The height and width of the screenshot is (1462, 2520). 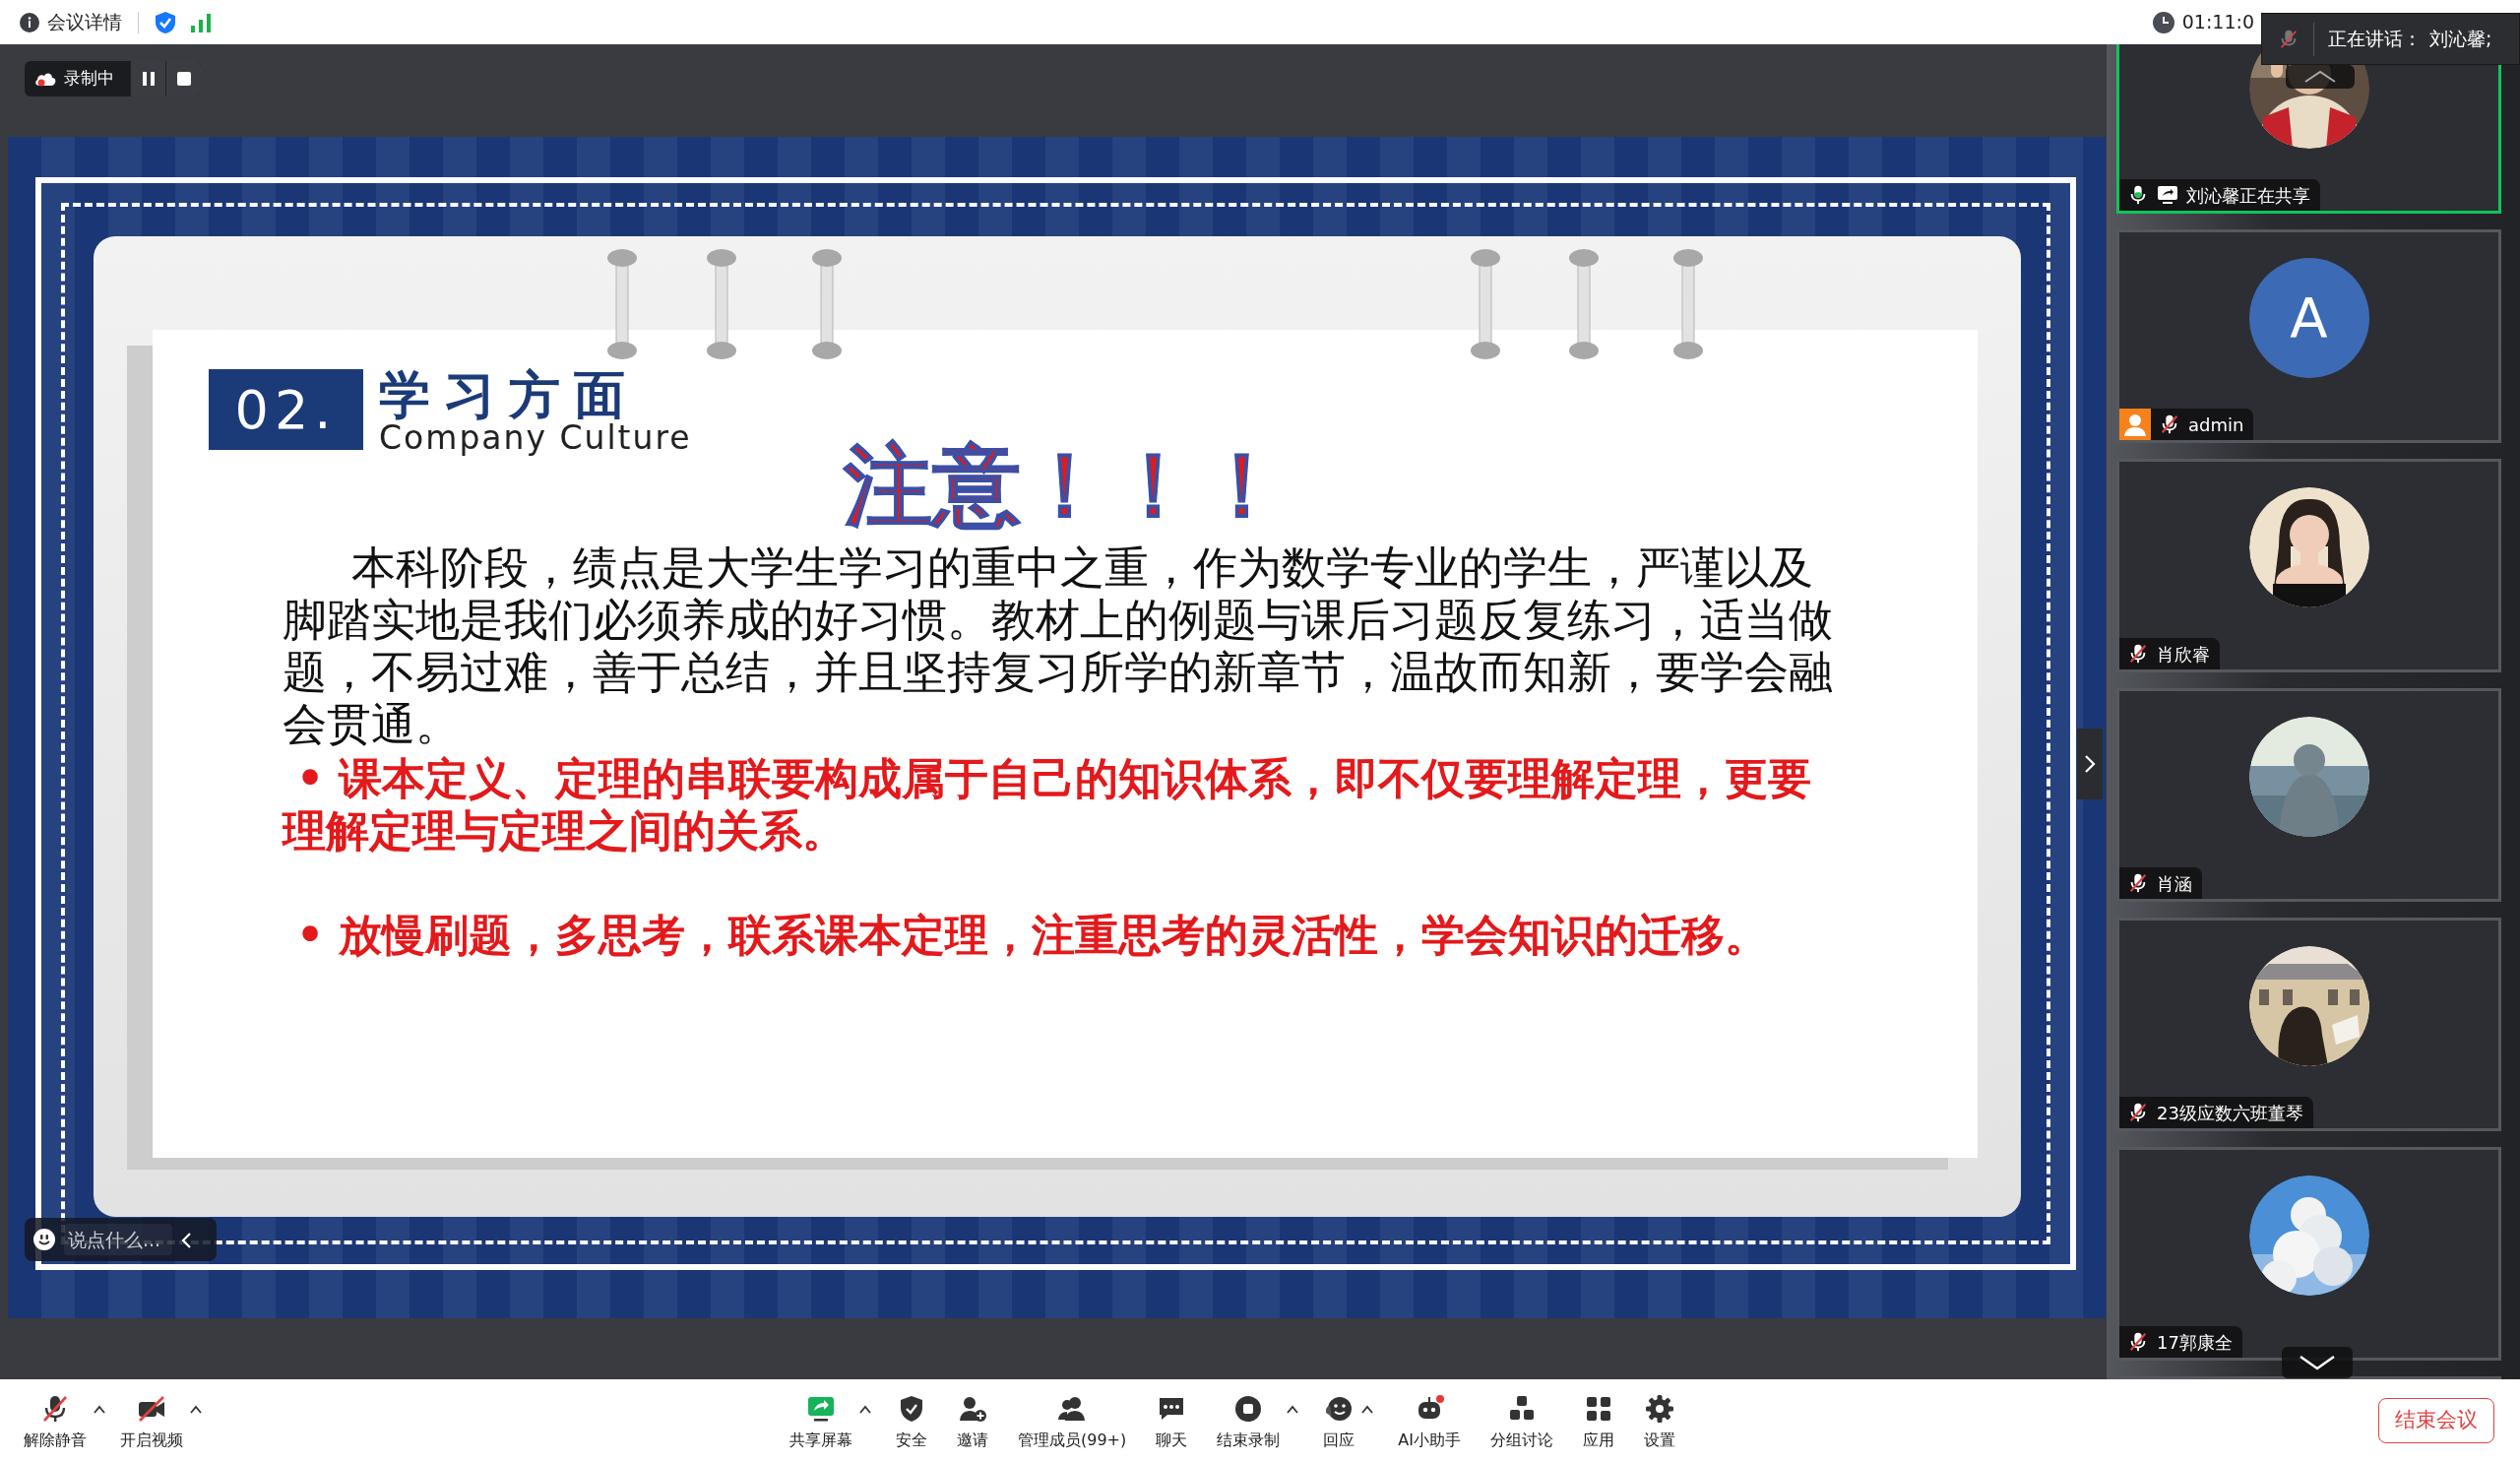 What do you see at coordinates (1659, 1409) in the screenshot?
I see `settings-icon` at bounding box center [1659, 1409].